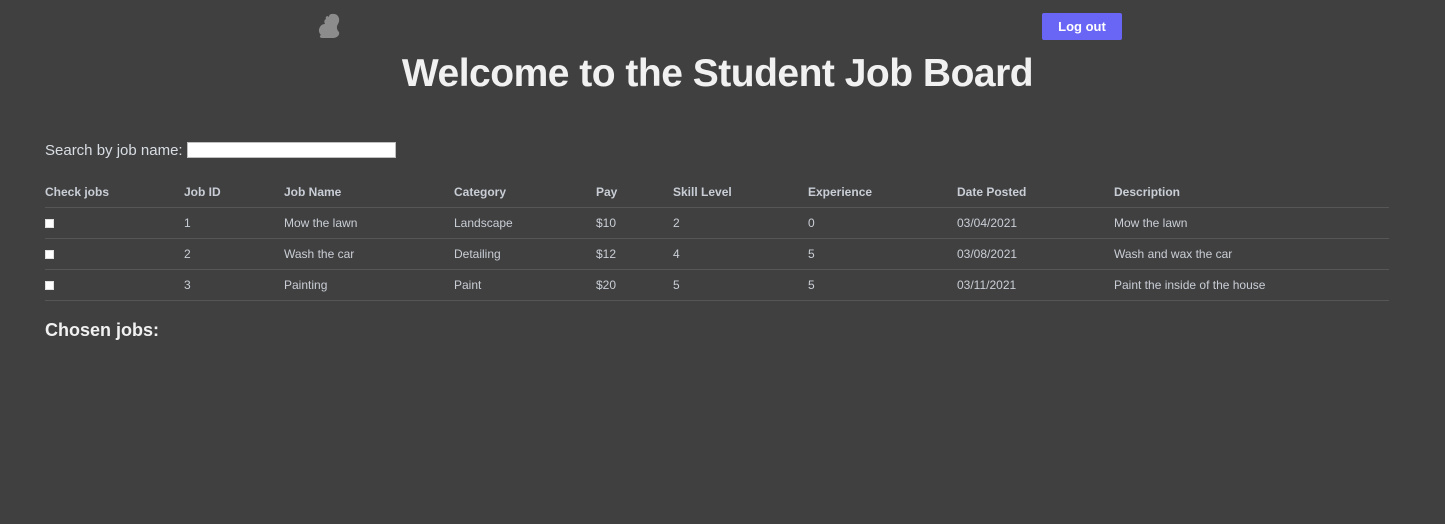  What do you see at coordinates (740, 192) in the screenshot?
I see `column-header-skill-level: Skill Level` at bounding box center [740, 192].